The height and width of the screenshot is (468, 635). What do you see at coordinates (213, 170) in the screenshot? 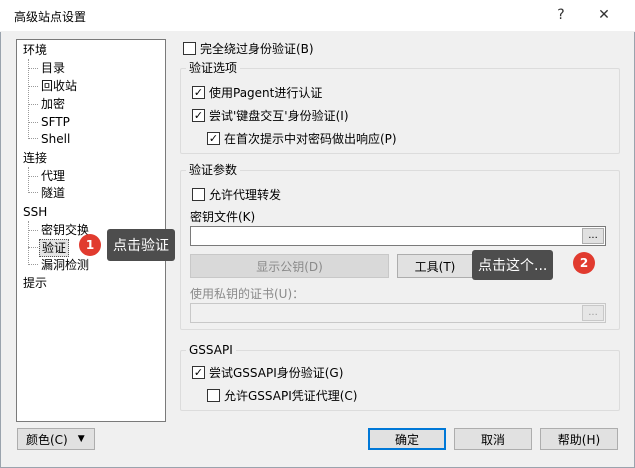
I see `auth-params-title: 验证参数` at bounding box center [213, 170].